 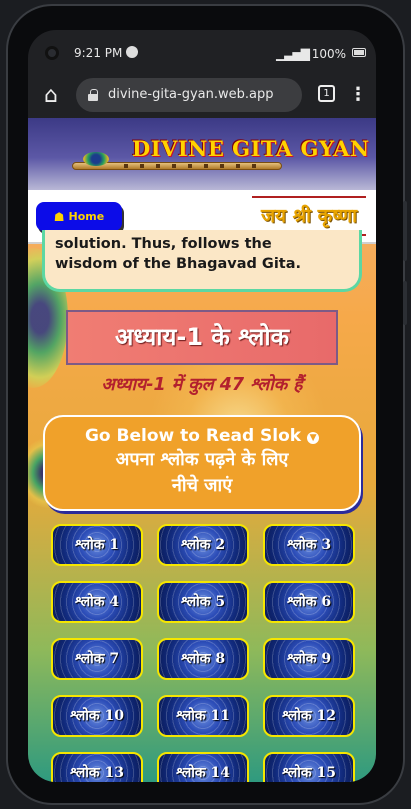 I want to click on slok-label: श्लोक 7, so click(x=97, y=659).